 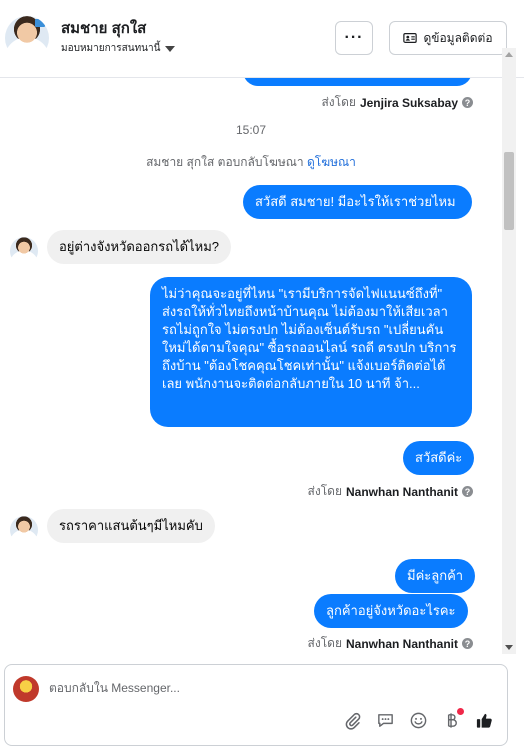 I want to click on assign-conversation-dropdown: มอบหมายการสนทนานี้, so click(x=118, y=48).